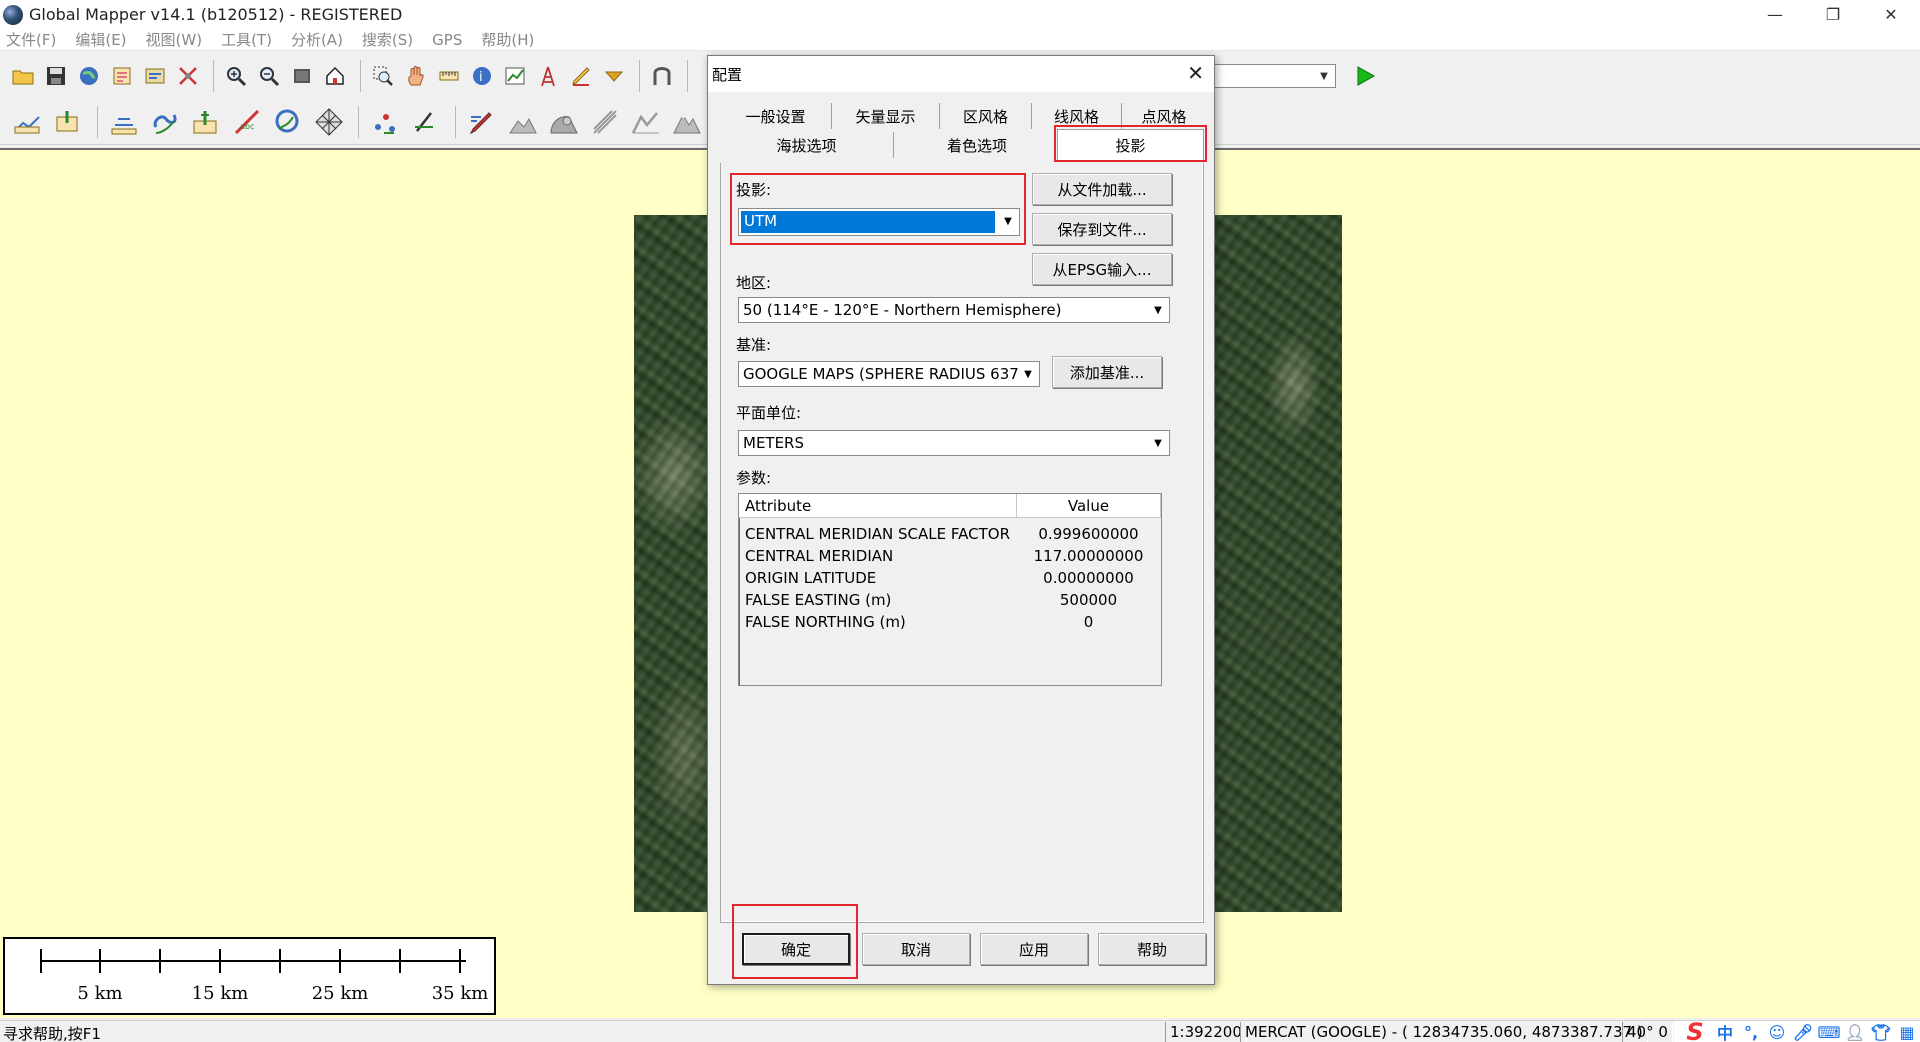 This screenshot has height=1042, width=1920. I want to click on save-icon, so click(56, 76).